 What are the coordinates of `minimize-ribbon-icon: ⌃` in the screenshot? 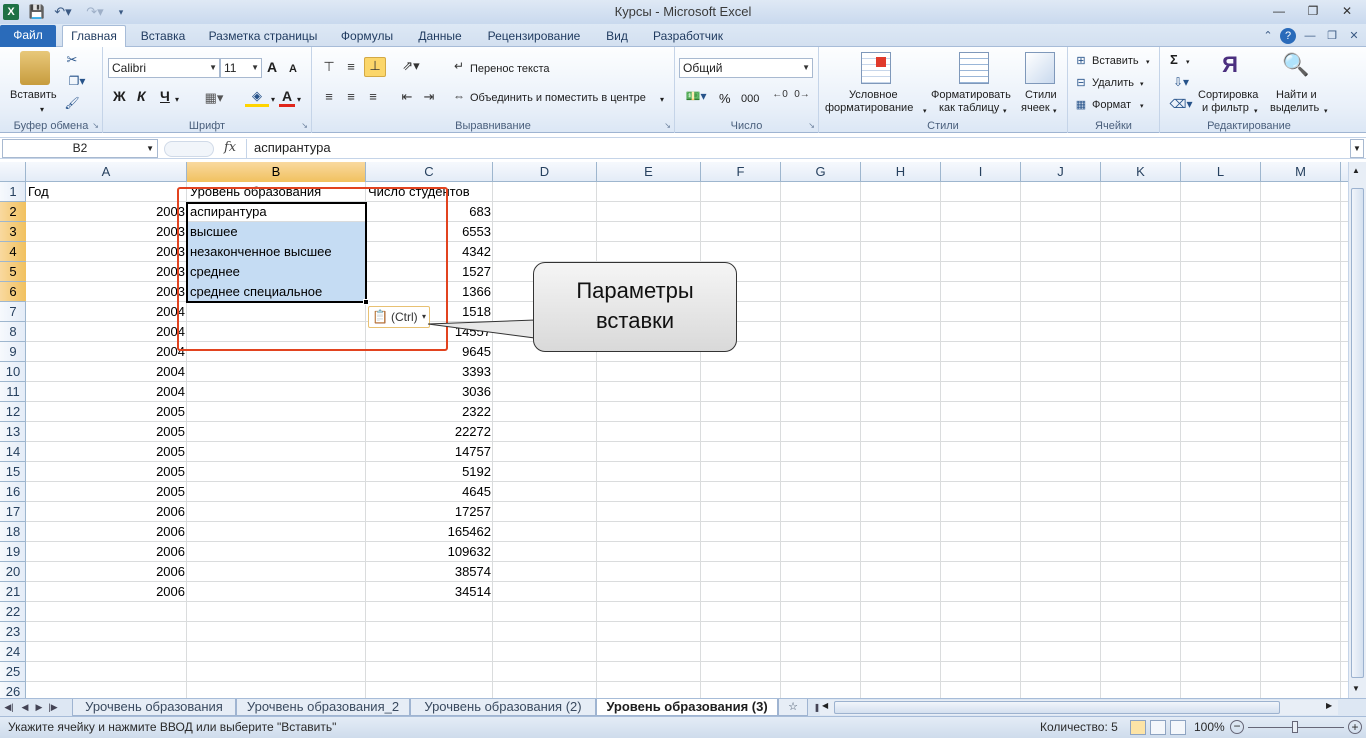 It's located at (1268, 36).